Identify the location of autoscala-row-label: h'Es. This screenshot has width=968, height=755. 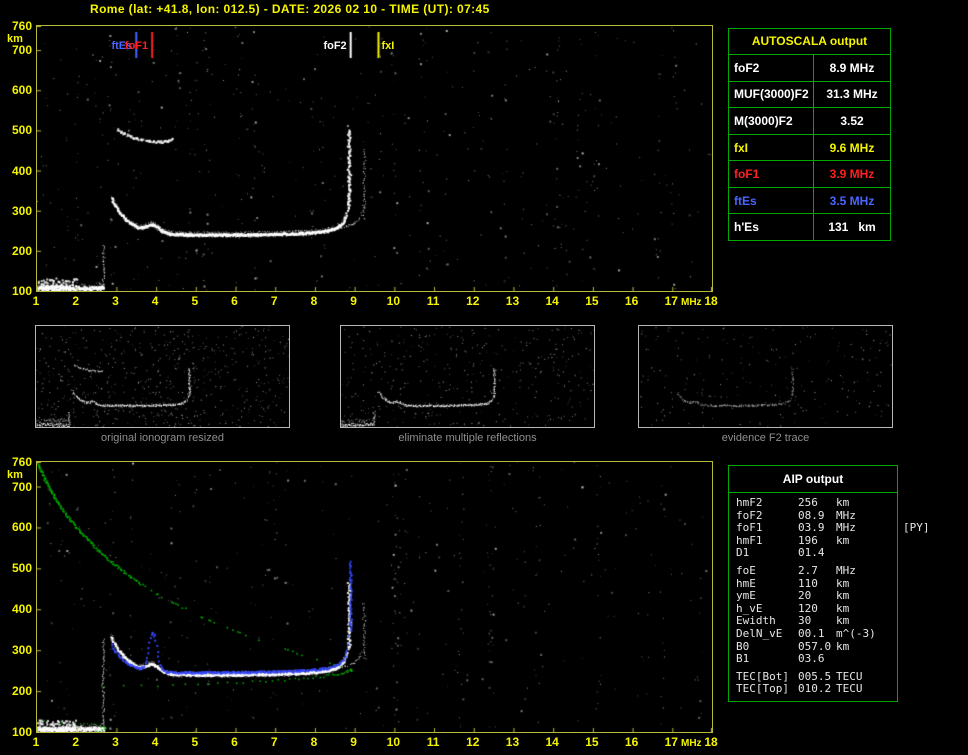
(771, 227).